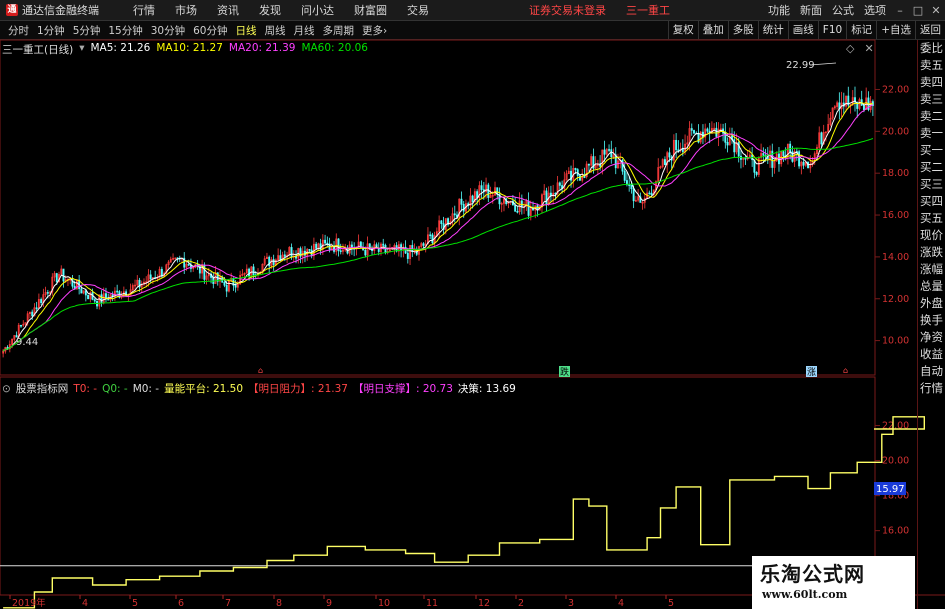  I want to click on side-change: 涨跌, so click(931, 252).